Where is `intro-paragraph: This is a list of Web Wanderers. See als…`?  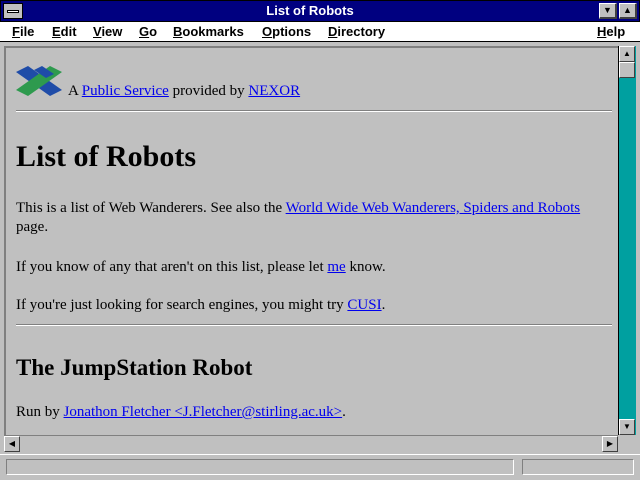
intro-paragraph: This is a list of Web Wanderers. See als… is located at coordinates (298, 217).